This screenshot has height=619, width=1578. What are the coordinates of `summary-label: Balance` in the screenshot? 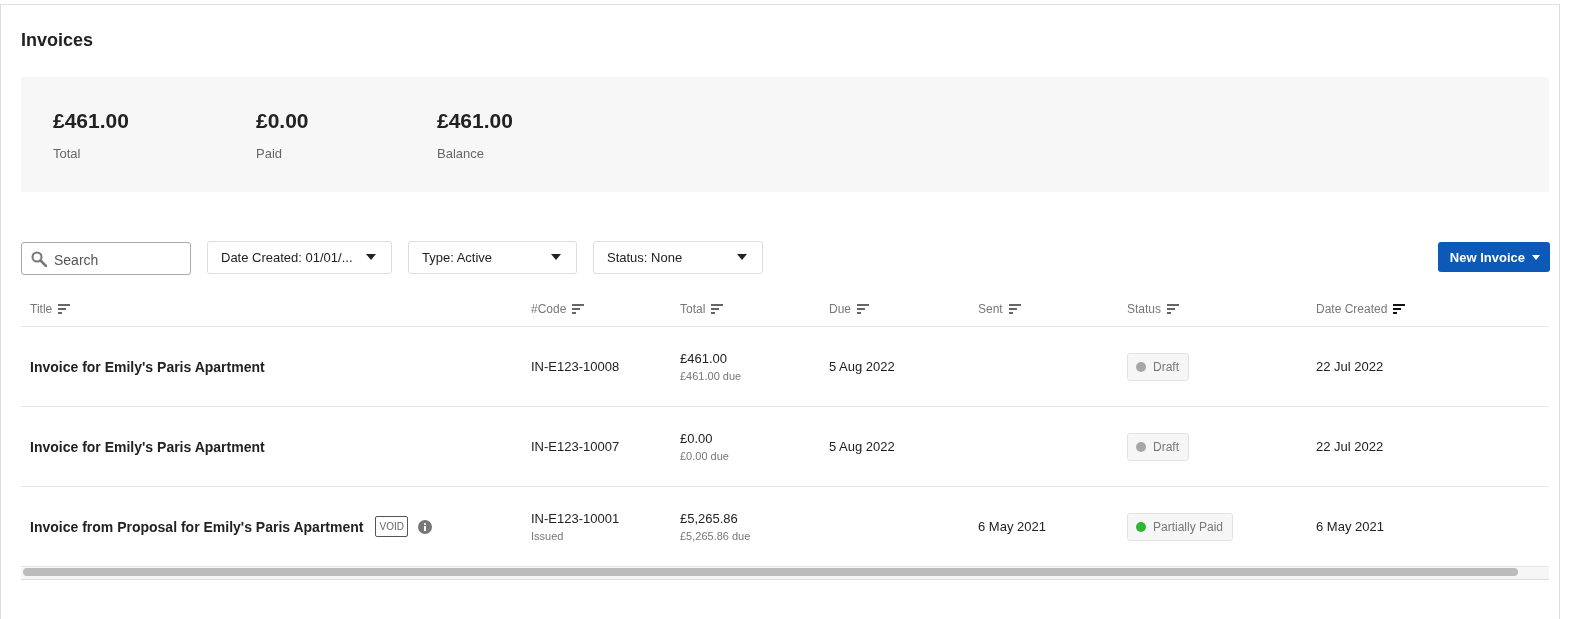 It's located at (461, 153).